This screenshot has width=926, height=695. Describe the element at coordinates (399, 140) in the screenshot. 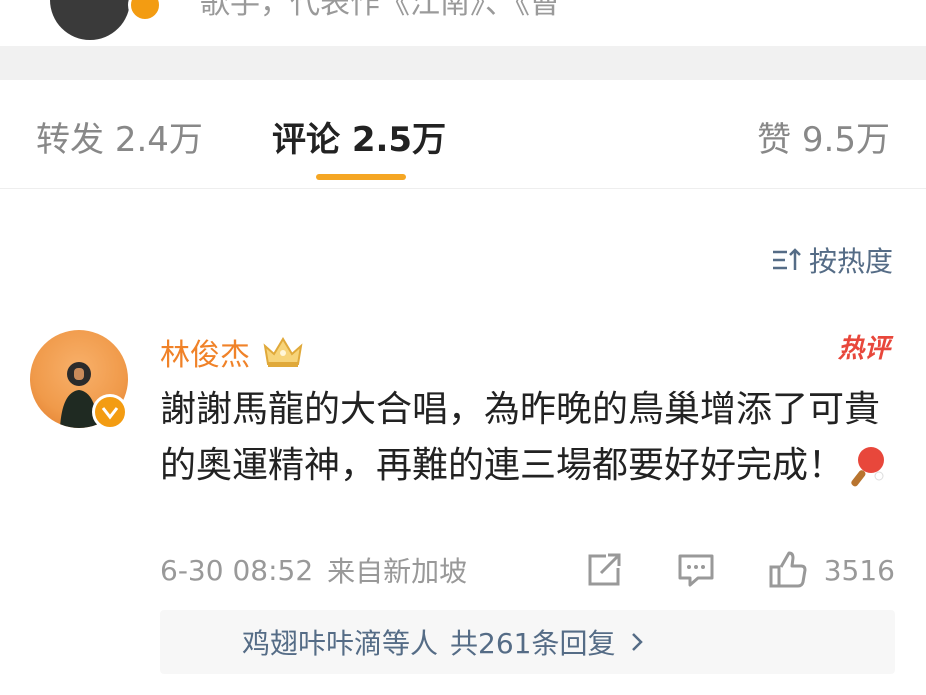

I see `tab-comment-count: 2.5万` at that location.